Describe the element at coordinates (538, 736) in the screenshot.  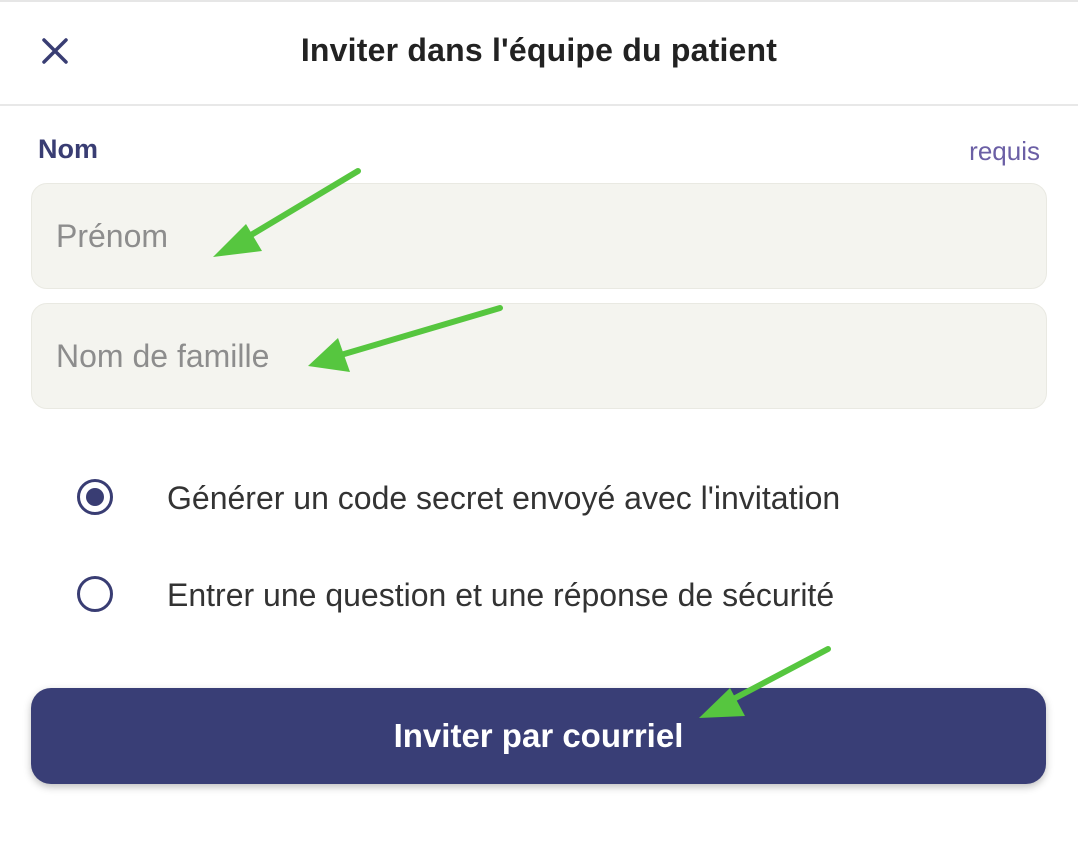
I see `invite-by-email-button: Inviter par courriel` at that location.